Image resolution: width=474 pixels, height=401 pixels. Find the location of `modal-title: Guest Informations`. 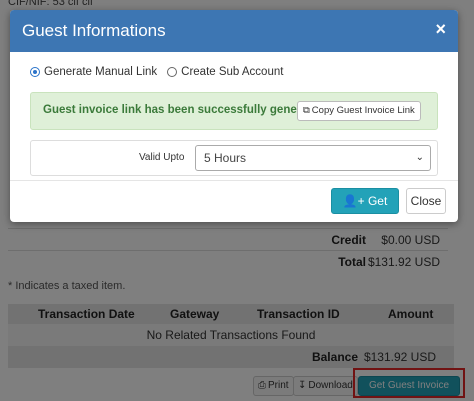

modal-title: Guest Informations is located at coordinates (94, 30).